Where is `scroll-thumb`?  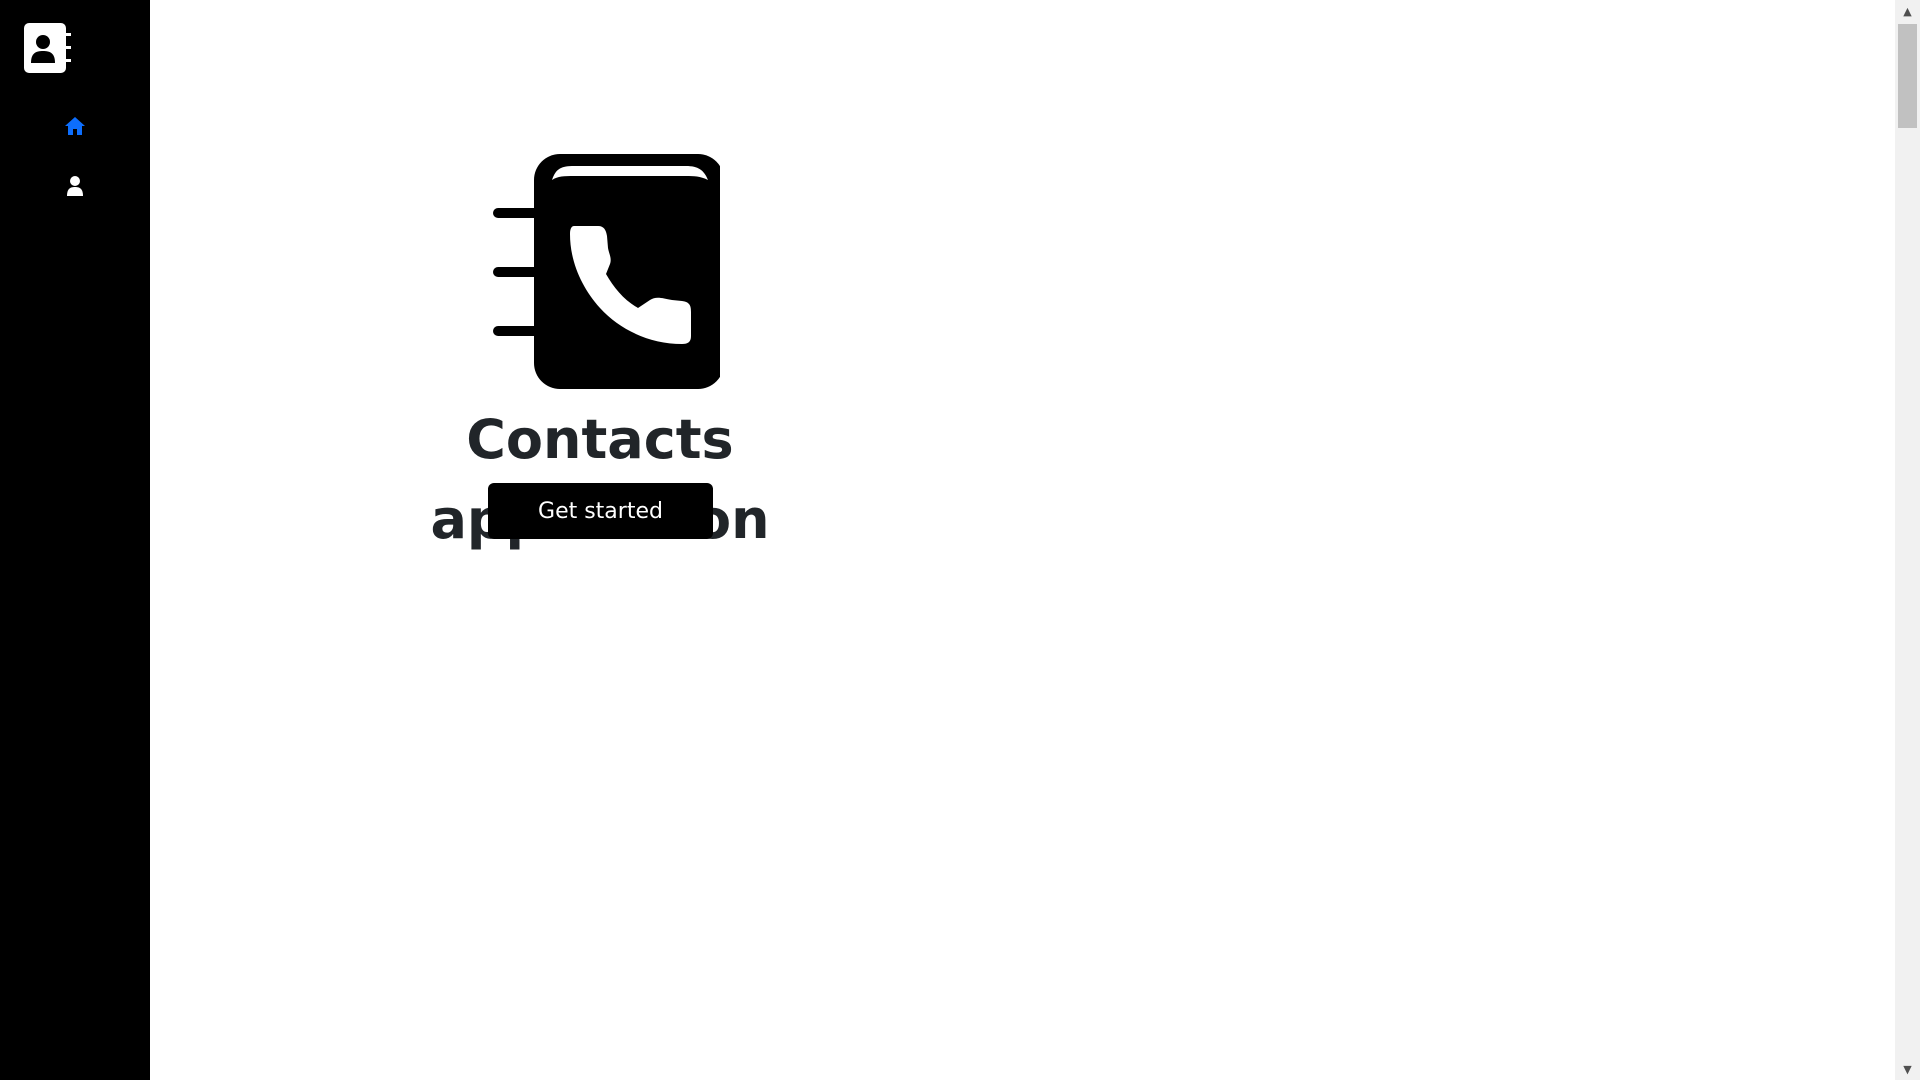
scroll-thumb is located at coordinates (1907, 76).